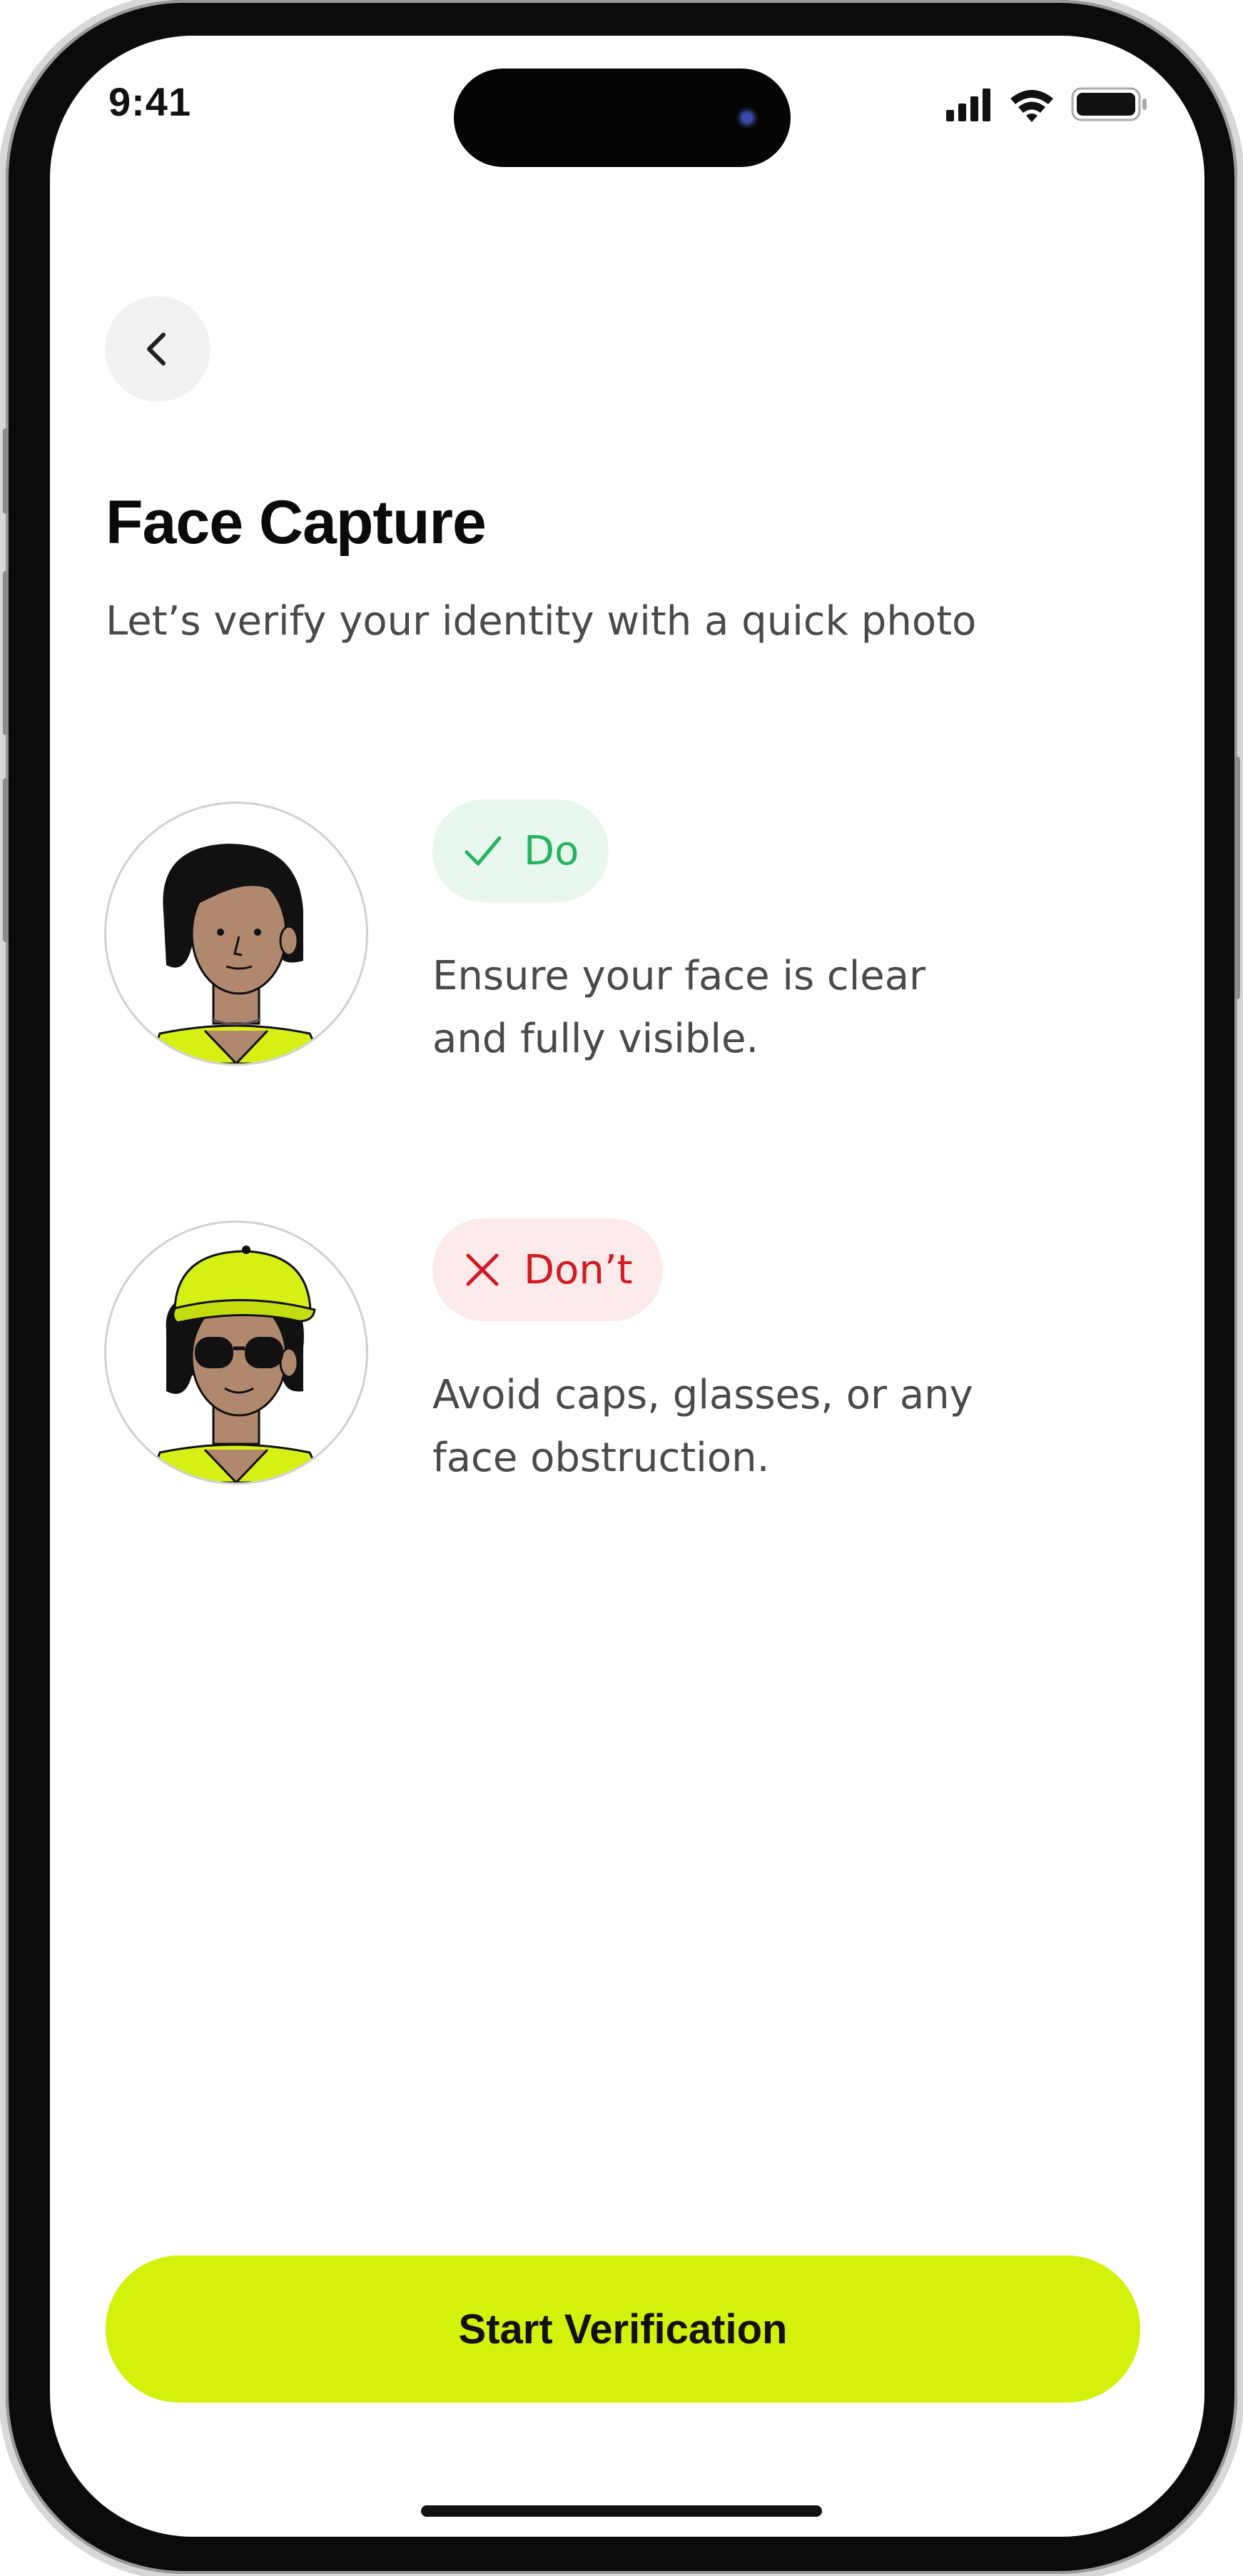 This screenshot has width=1243, height=2576. Describe the element at coordinates (551, 850) in the screenshot. I see `do-badge-label: Do` at that location.